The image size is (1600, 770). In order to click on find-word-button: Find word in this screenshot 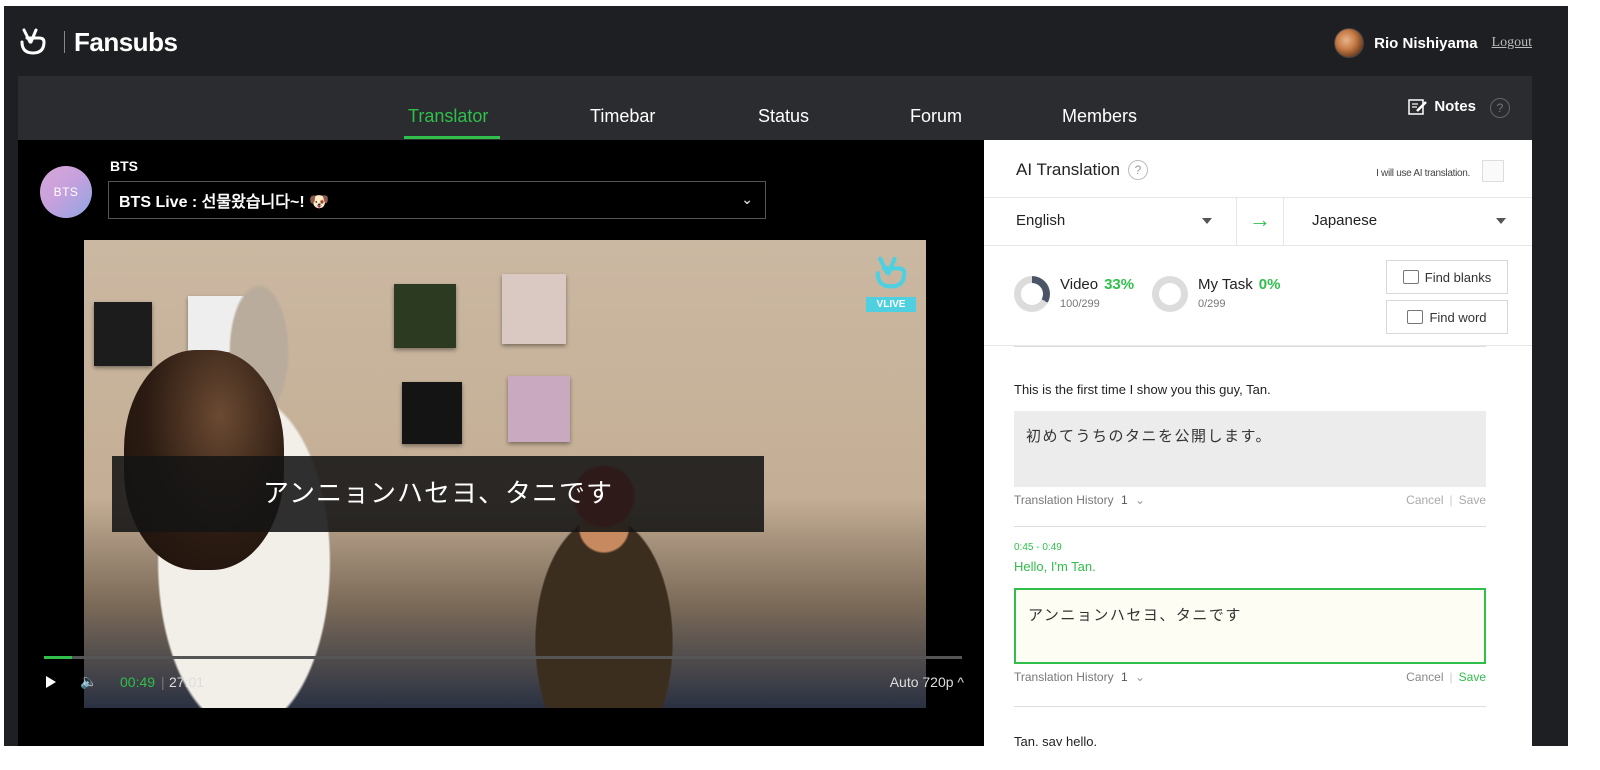, I will do `click(1447, 317)`.